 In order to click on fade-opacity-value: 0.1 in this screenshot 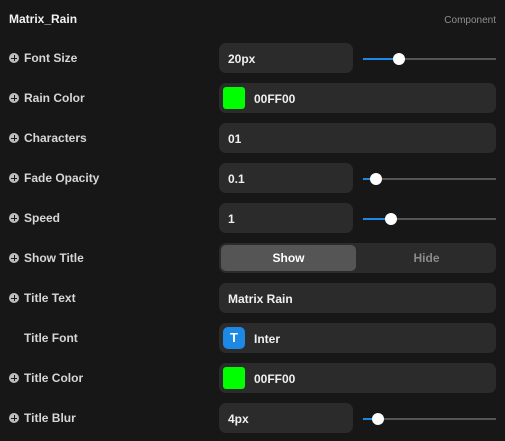, I will do `click(236, 179)`.